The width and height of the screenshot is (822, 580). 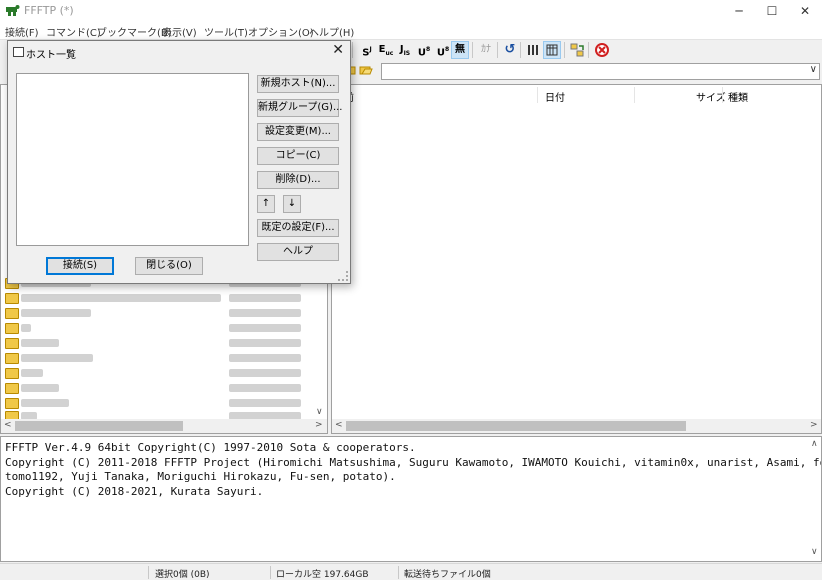 I want to click on scroll-up-icon: ∧, so click(x=814, y=444).